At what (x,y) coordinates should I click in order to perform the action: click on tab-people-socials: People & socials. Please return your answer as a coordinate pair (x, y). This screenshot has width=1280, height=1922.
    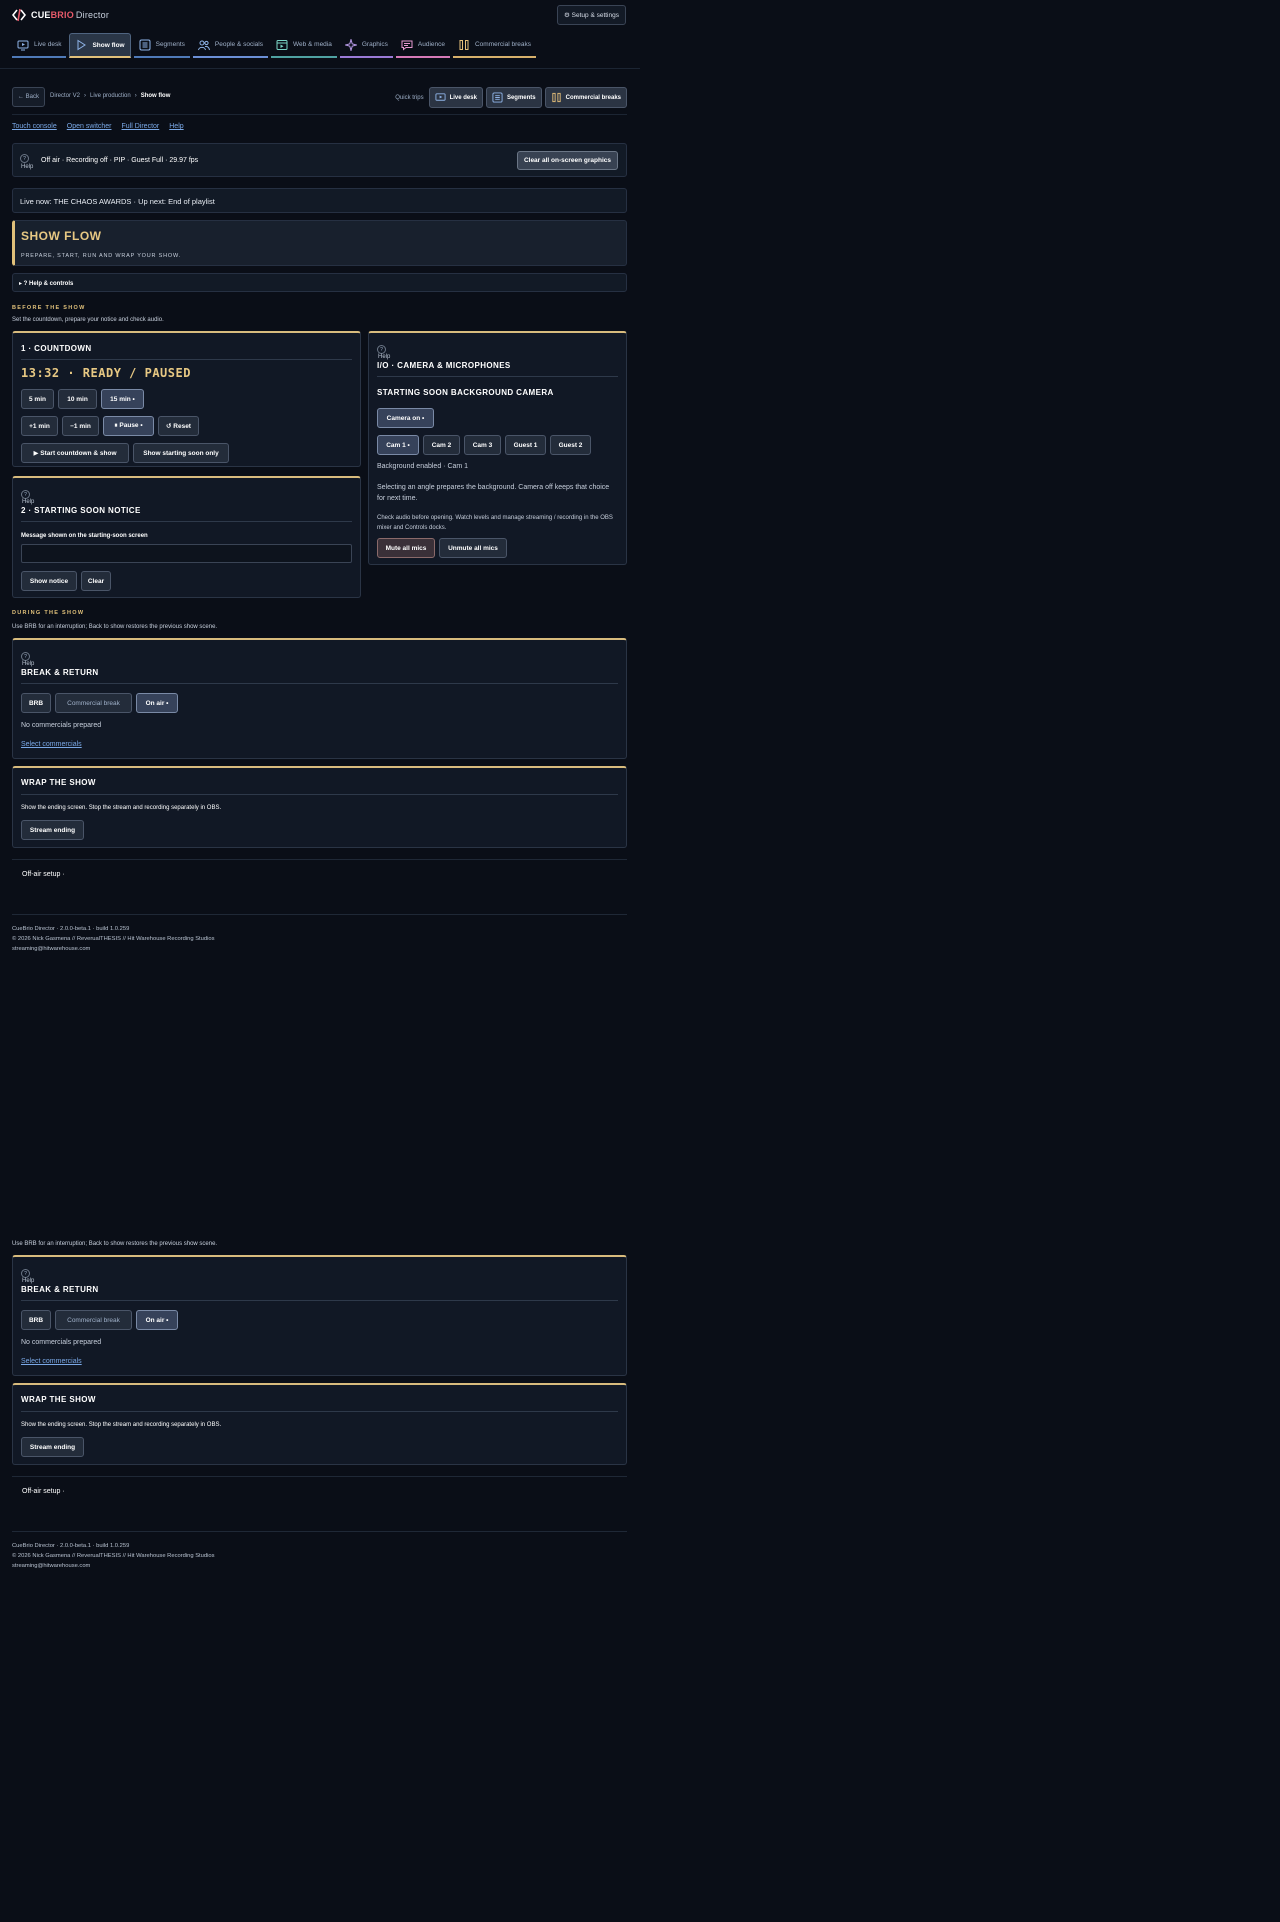
    Looking at the image, I should click on (230, 45).